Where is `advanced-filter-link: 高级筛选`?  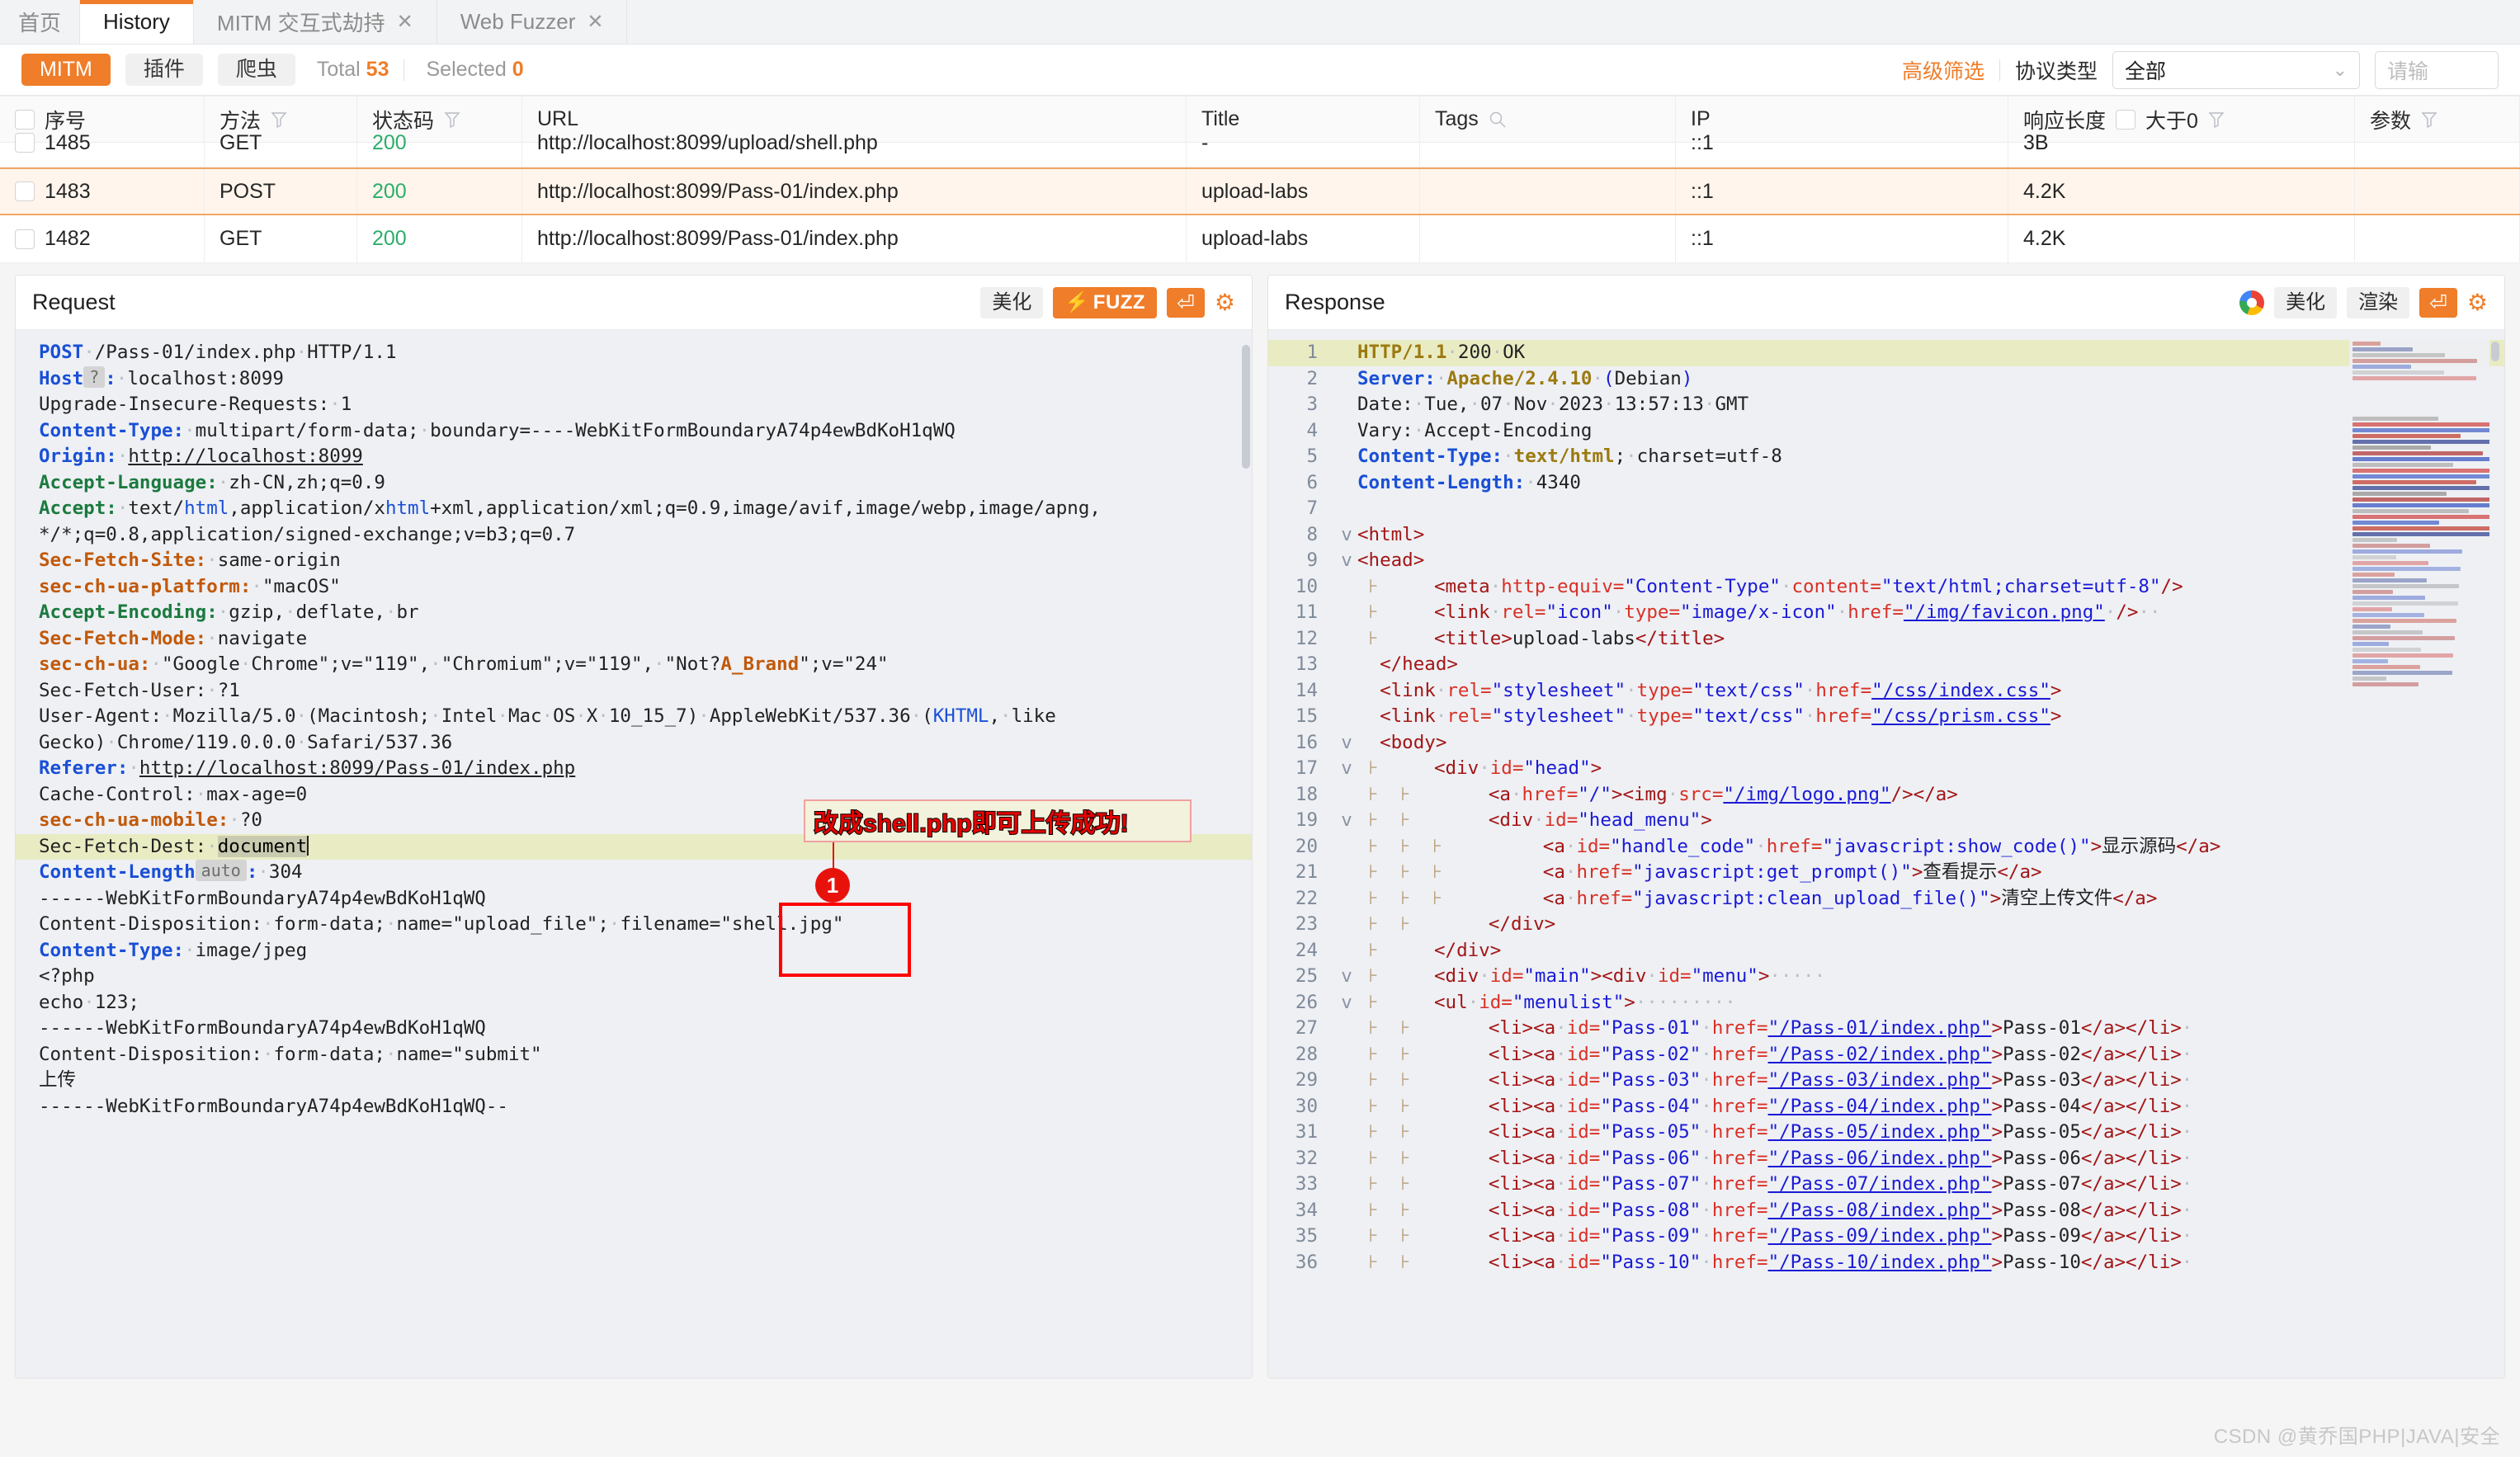 advanced-filter-link: 高级筛选 is located at coordinates (1943, 70).